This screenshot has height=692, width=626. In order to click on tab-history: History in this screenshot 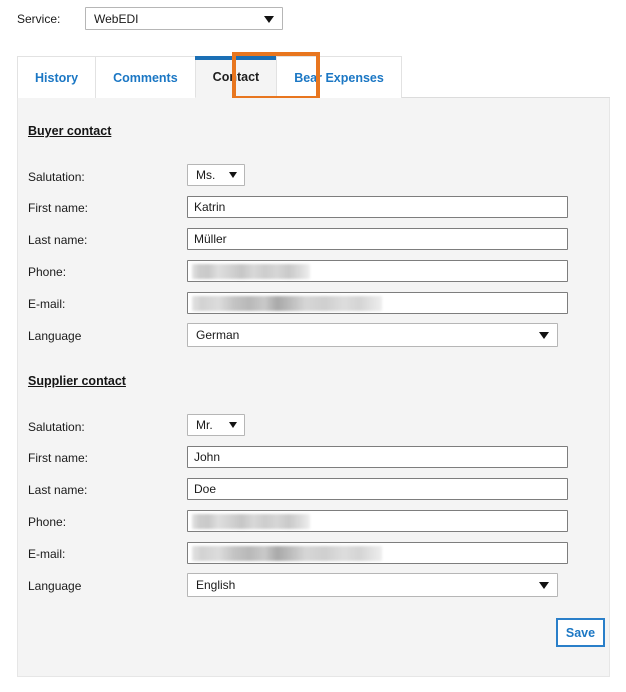, I will do `click(57, 77)`.